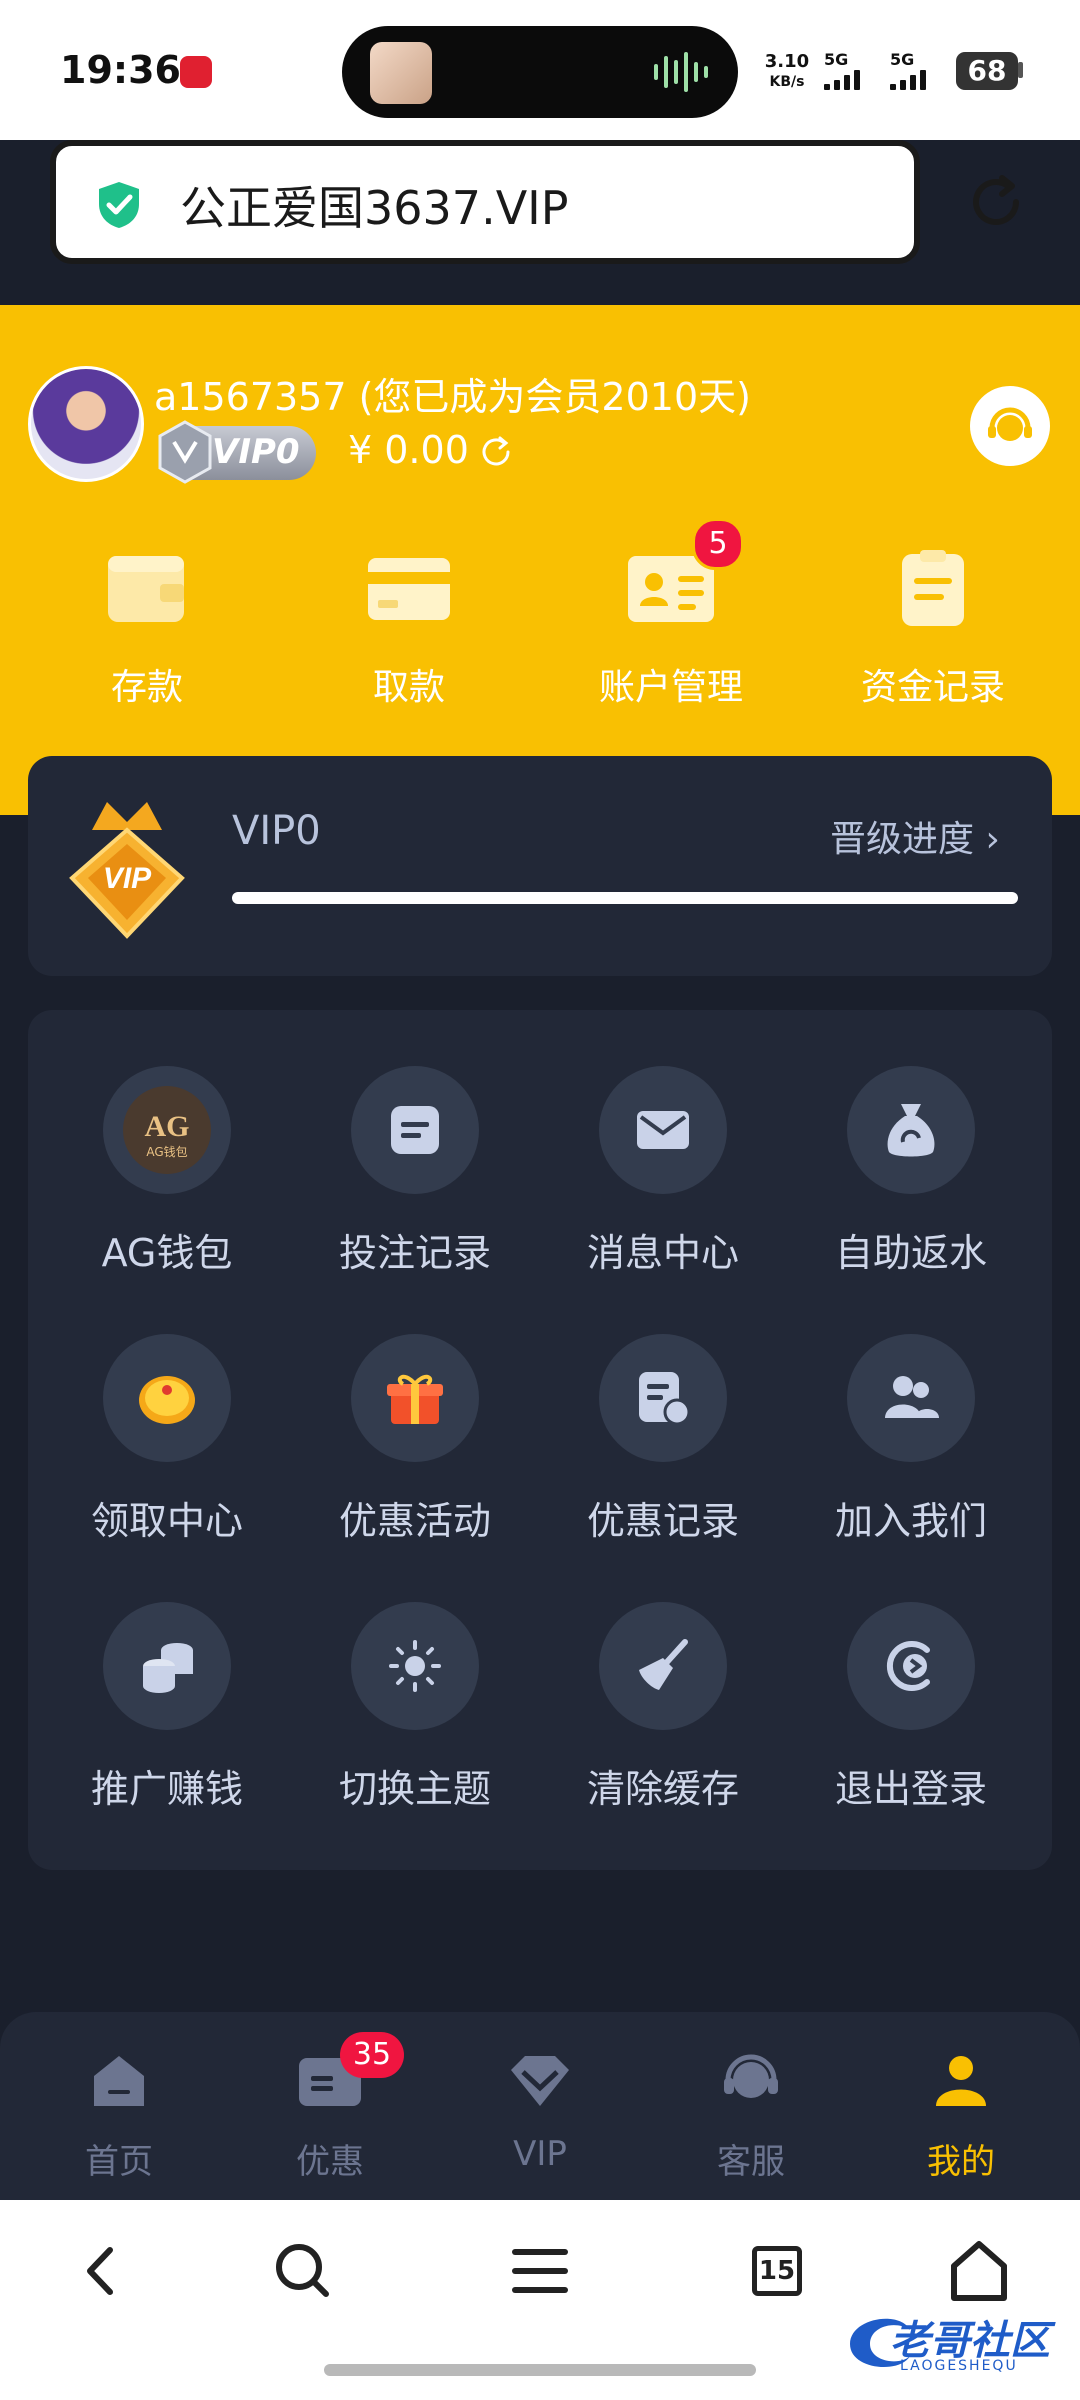 Image resolution: width=1080 pixels, height=2400 pixels. Describe the element at coordinates (836, 59) in the screenshot. I see `signal-1-label: 5G` at that location.